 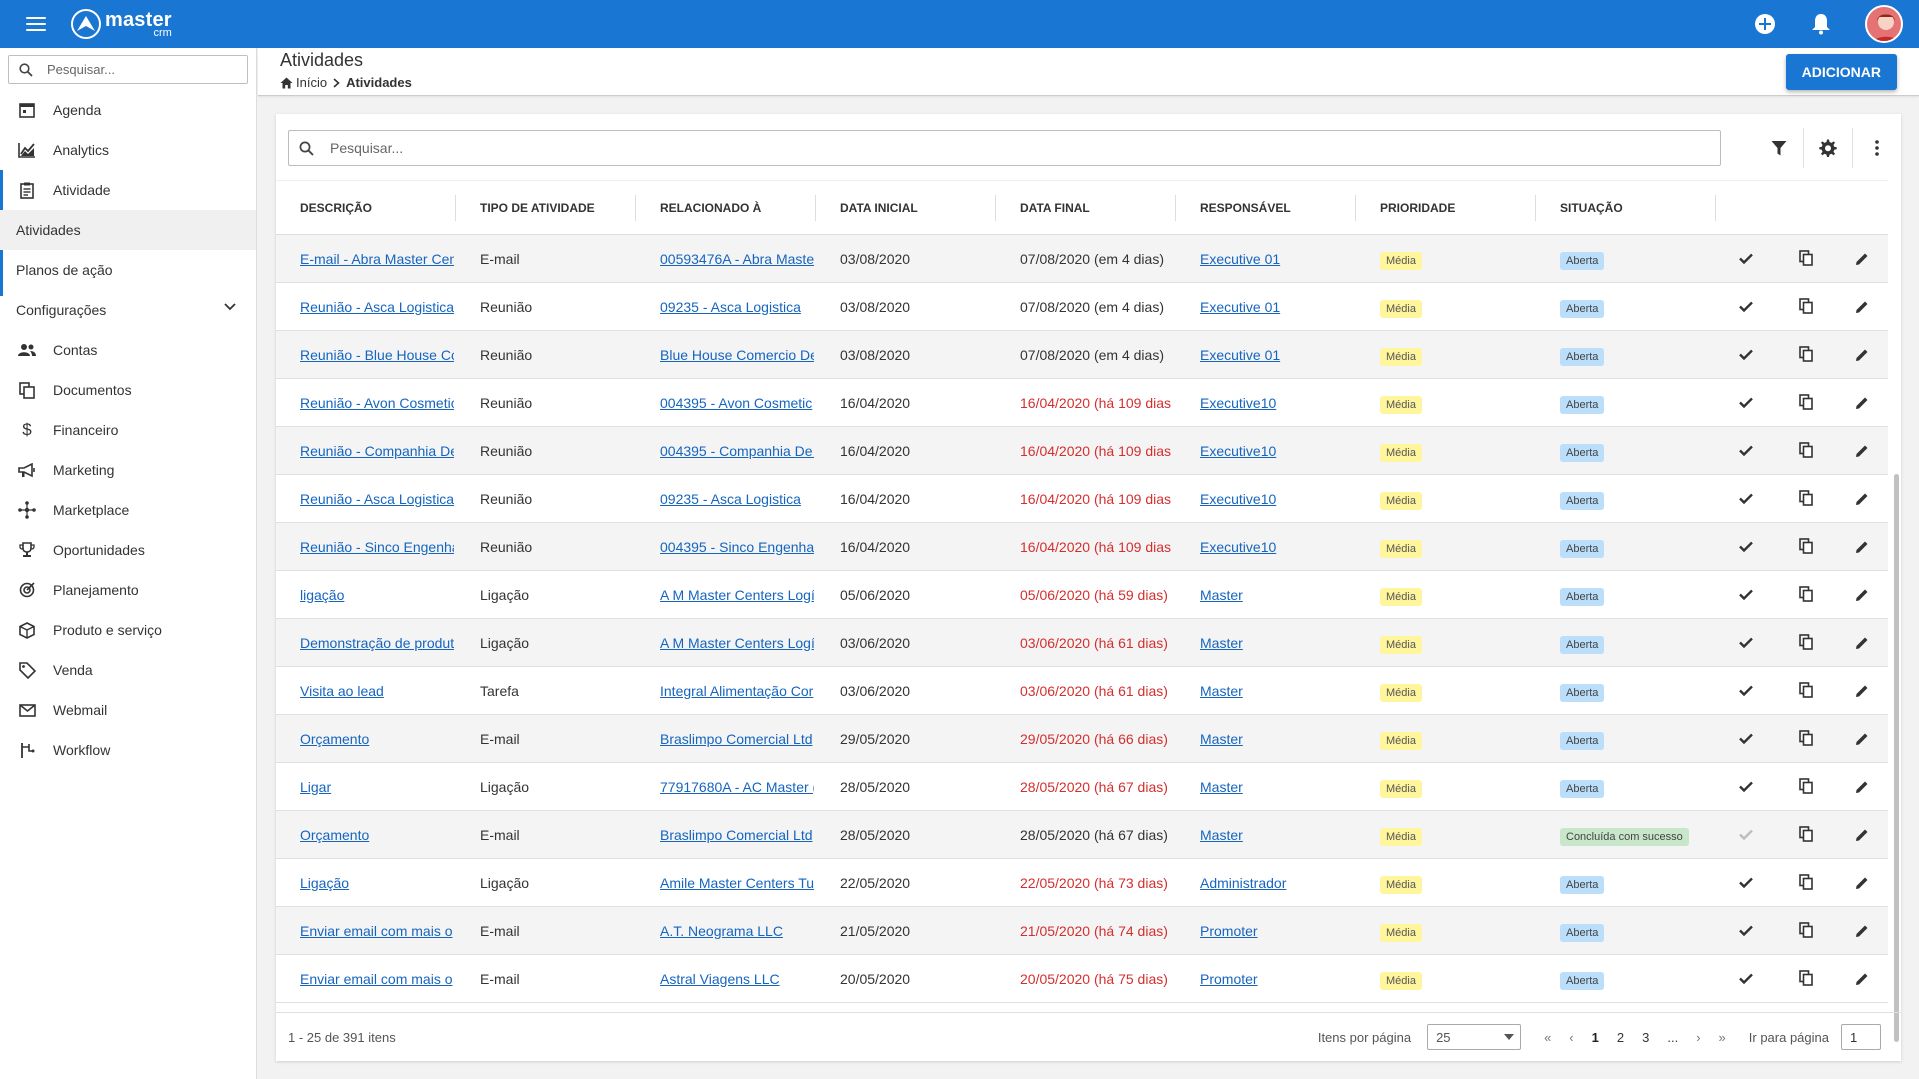 What do you see at coordinates (128, 750) in the screenshot?
I see `sidebar-item-workflow: Workflow` at bounding box center [128, 750].